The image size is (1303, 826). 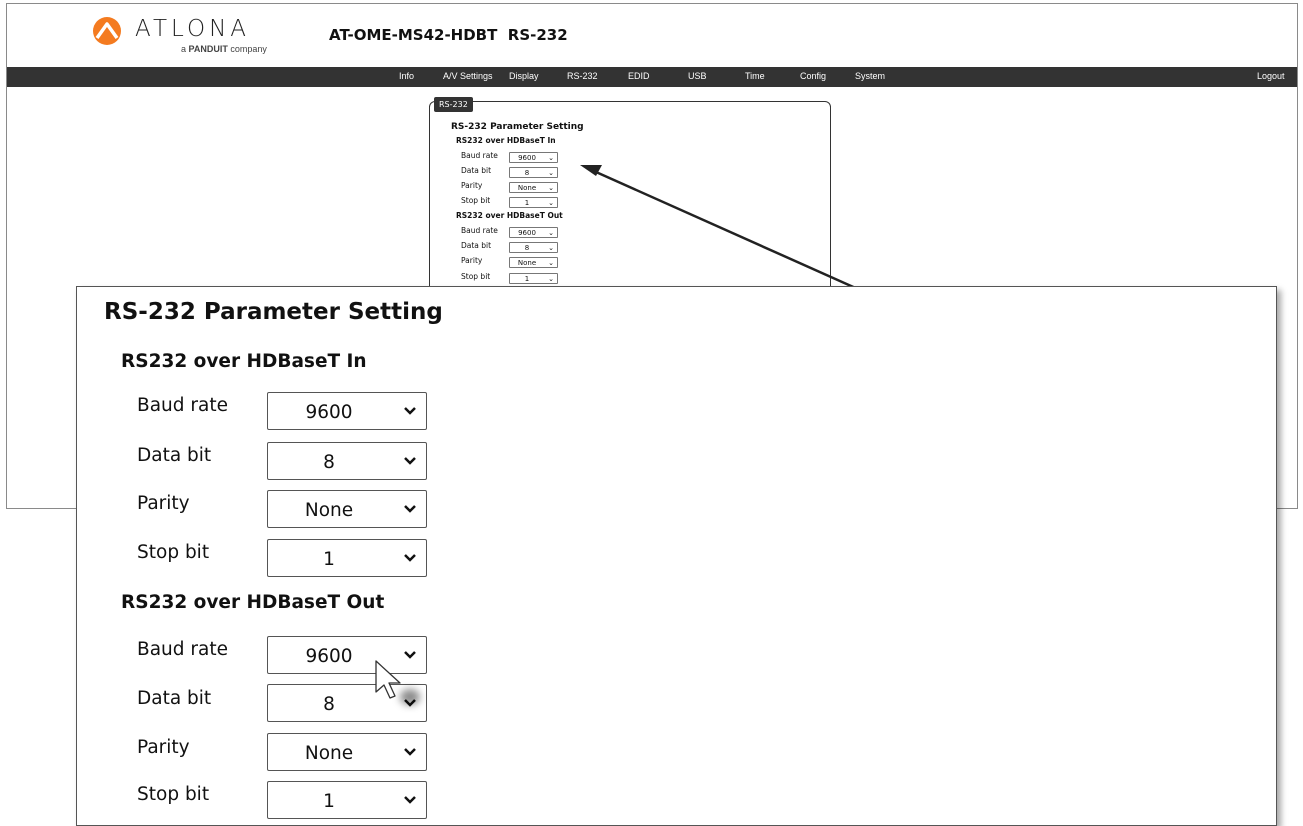 What do you see at coordinates (244, 361) in the screenshot?
I see `zoom-section-heading-in: RS232 over HDBaseT In` at bounding box center [244, 361].